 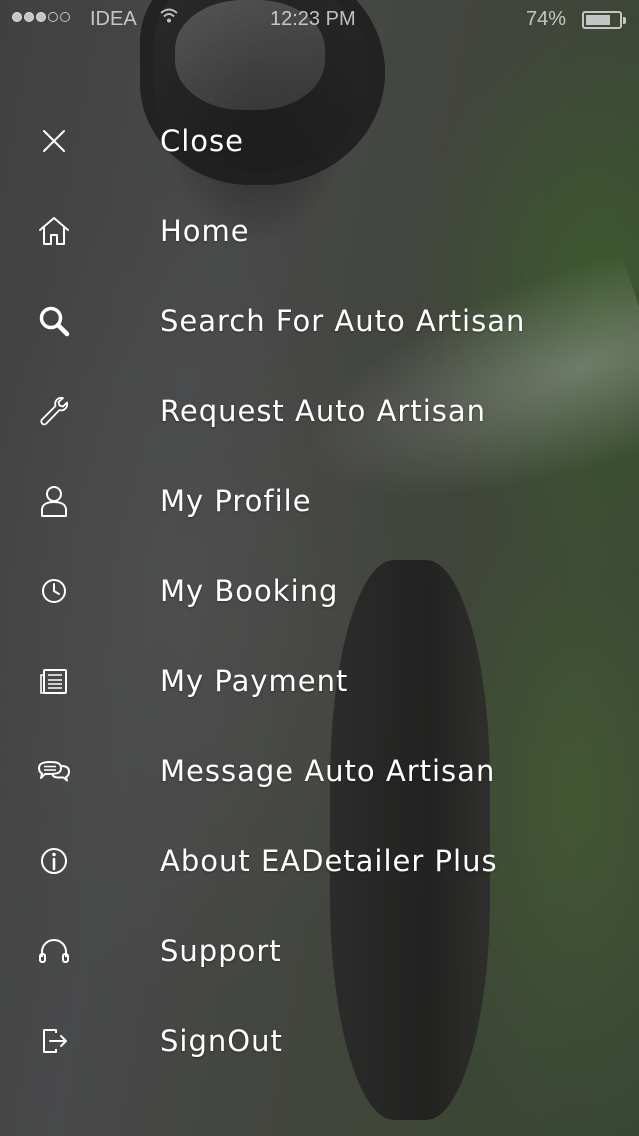 What do you see at coordinates (54, 501) in the screenshot?
I see `user-icon` at bounding box center [54, 501].